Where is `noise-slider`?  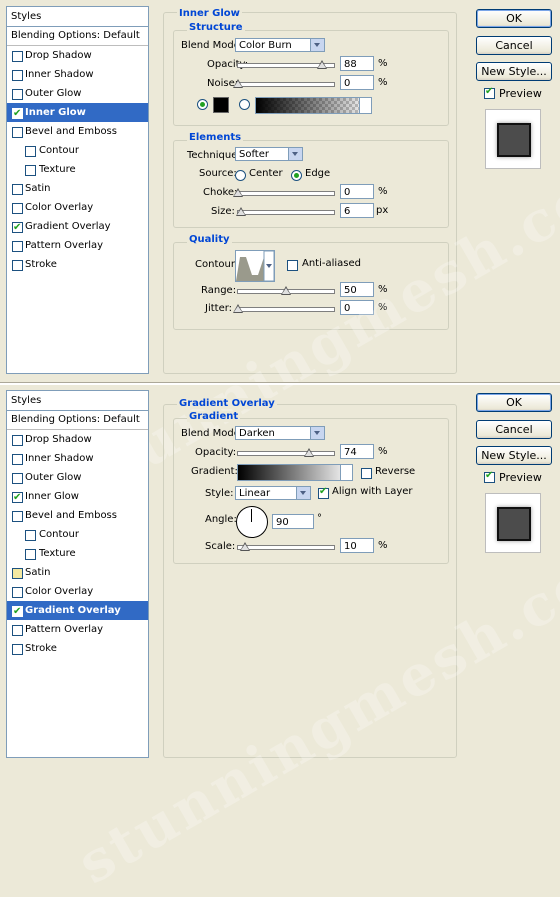 noise-slider is located at coordinates (284, 83).